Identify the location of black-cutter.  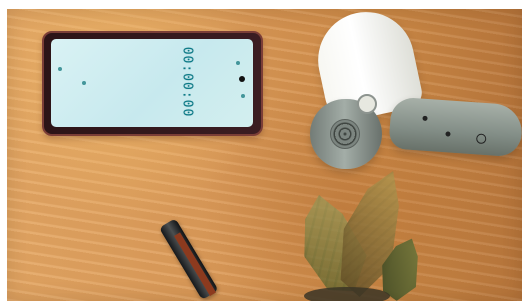
(194, 259).